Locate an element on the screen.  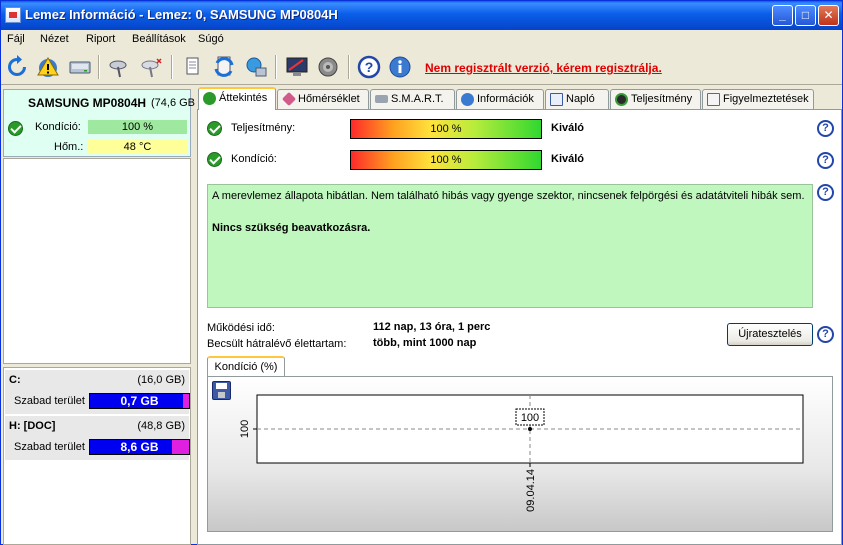
x-tick-label: 09.04.14 is located at coordinates (531, 490).